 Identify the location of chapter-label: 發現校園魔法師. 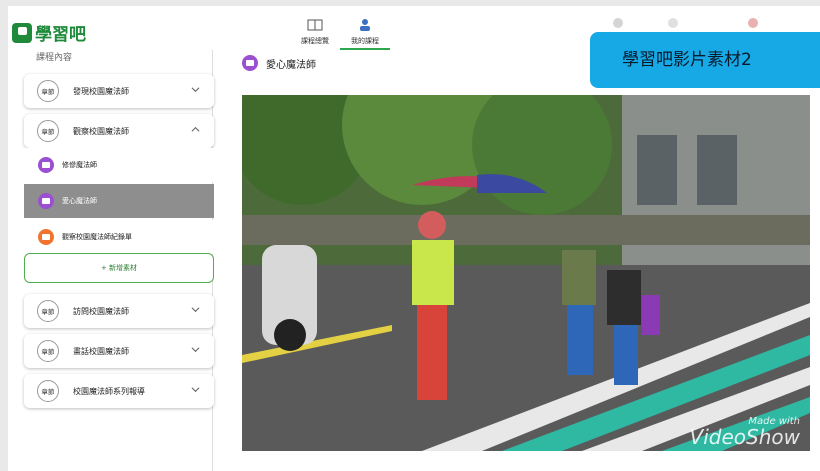
(101, 91).